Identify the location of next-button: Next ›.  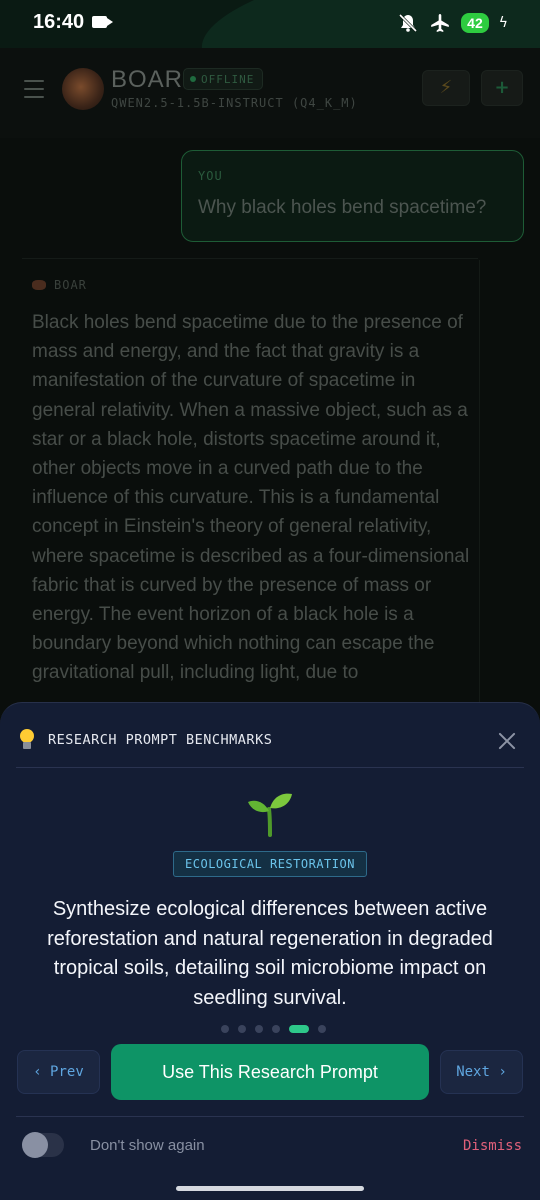
(481, 1072).